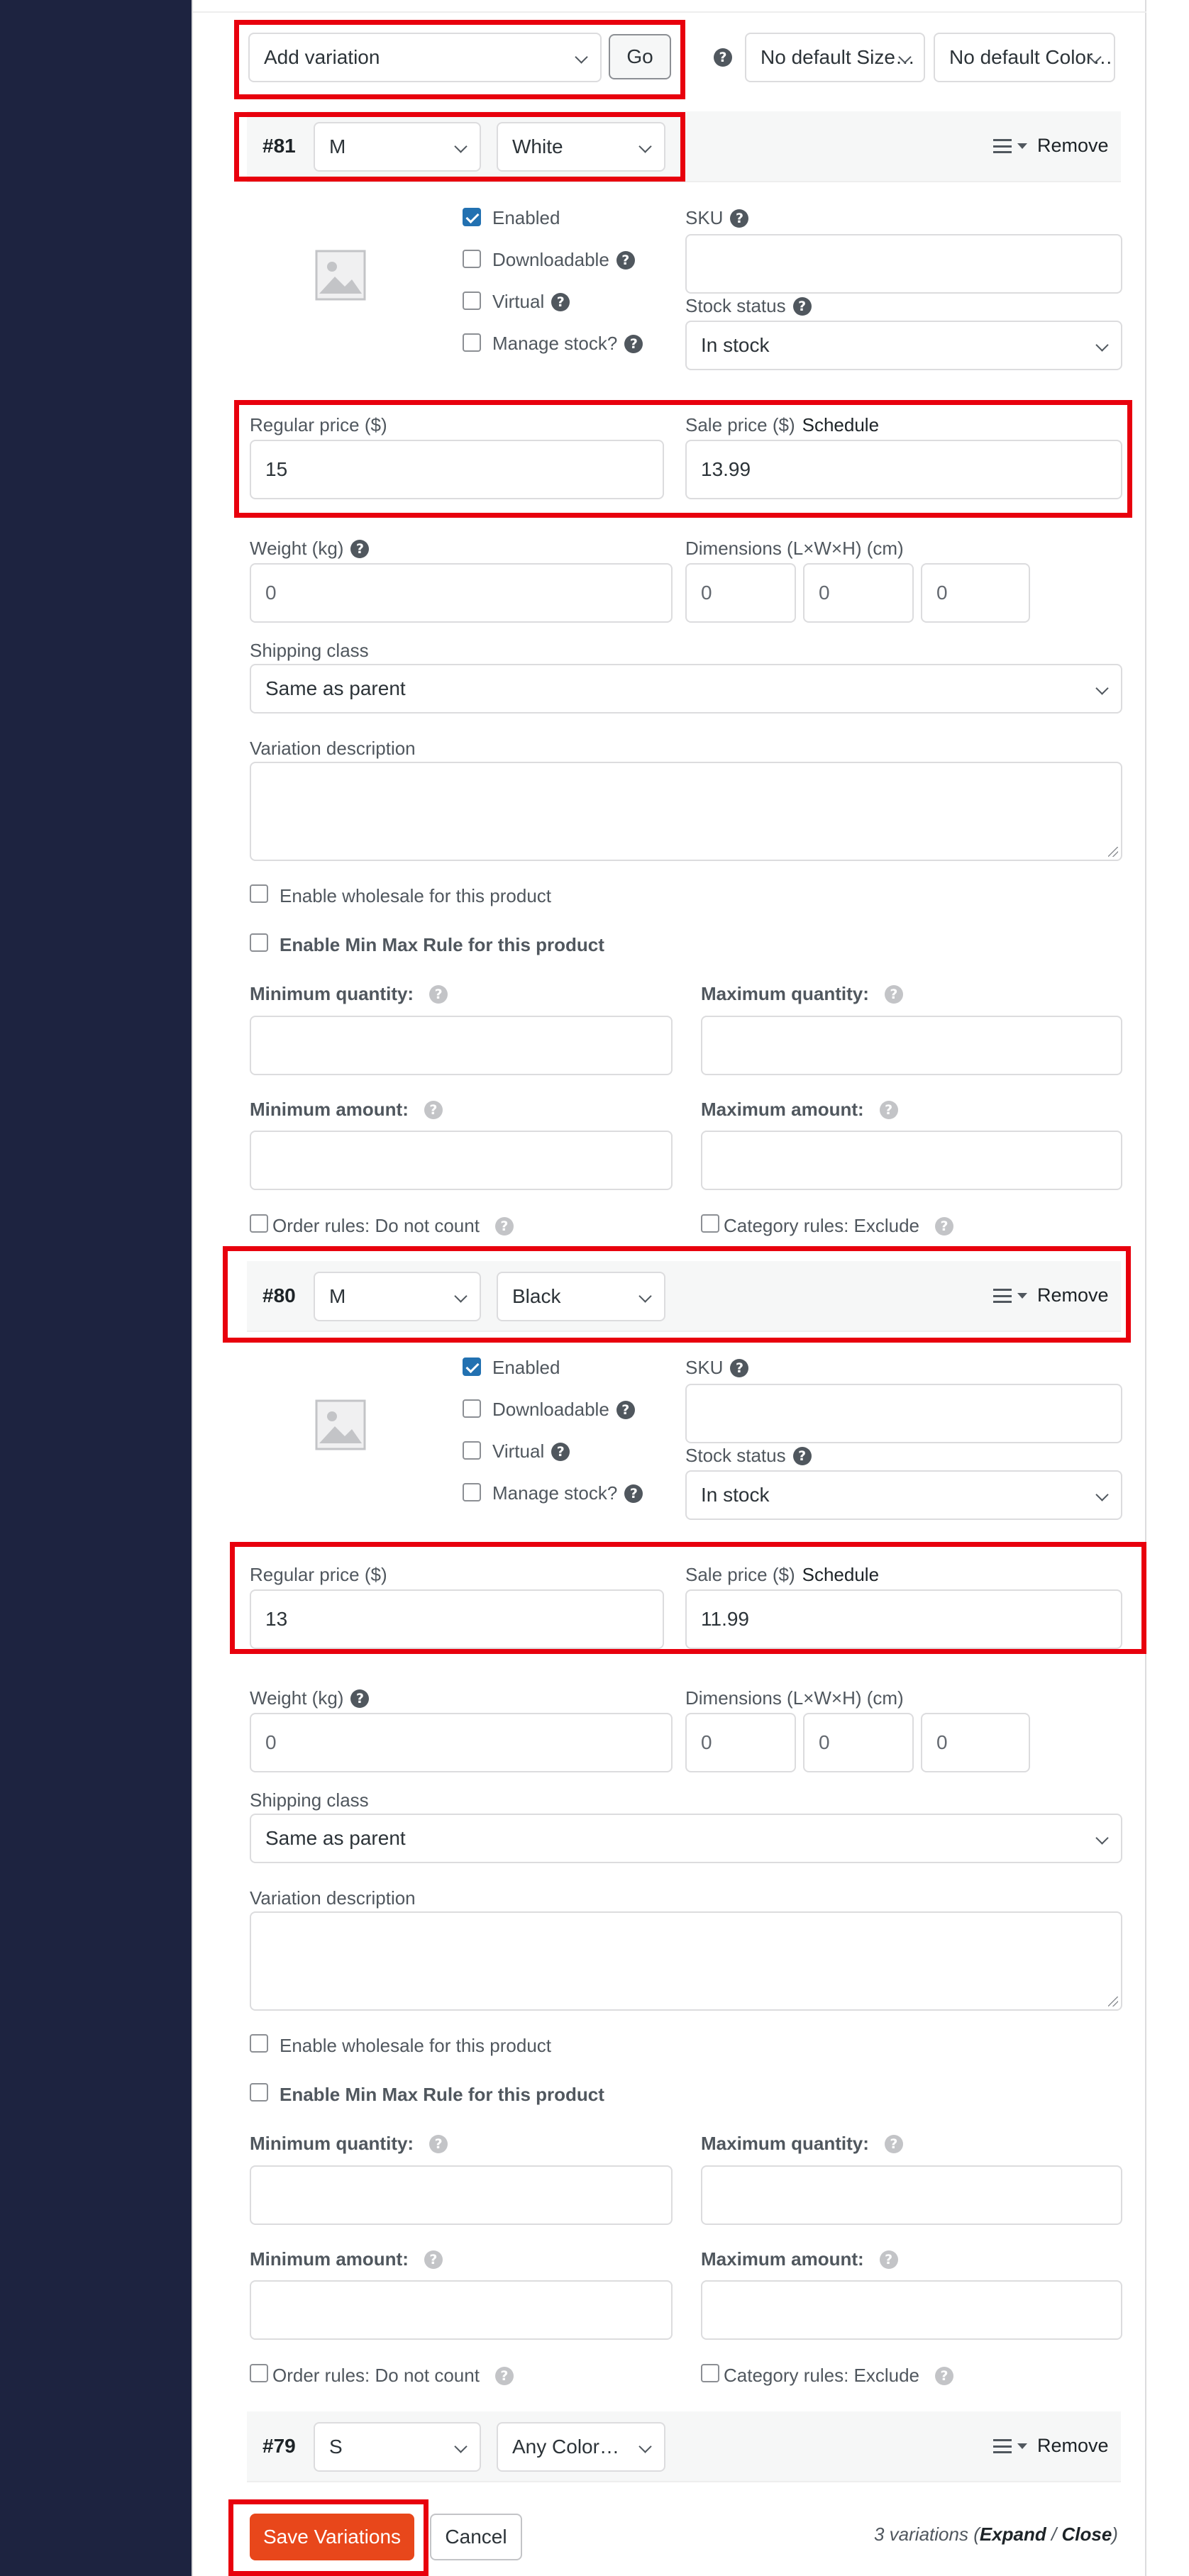 This screenshot has width=1189, height=2576. I want to click on color-select: White, so click(581, 147).